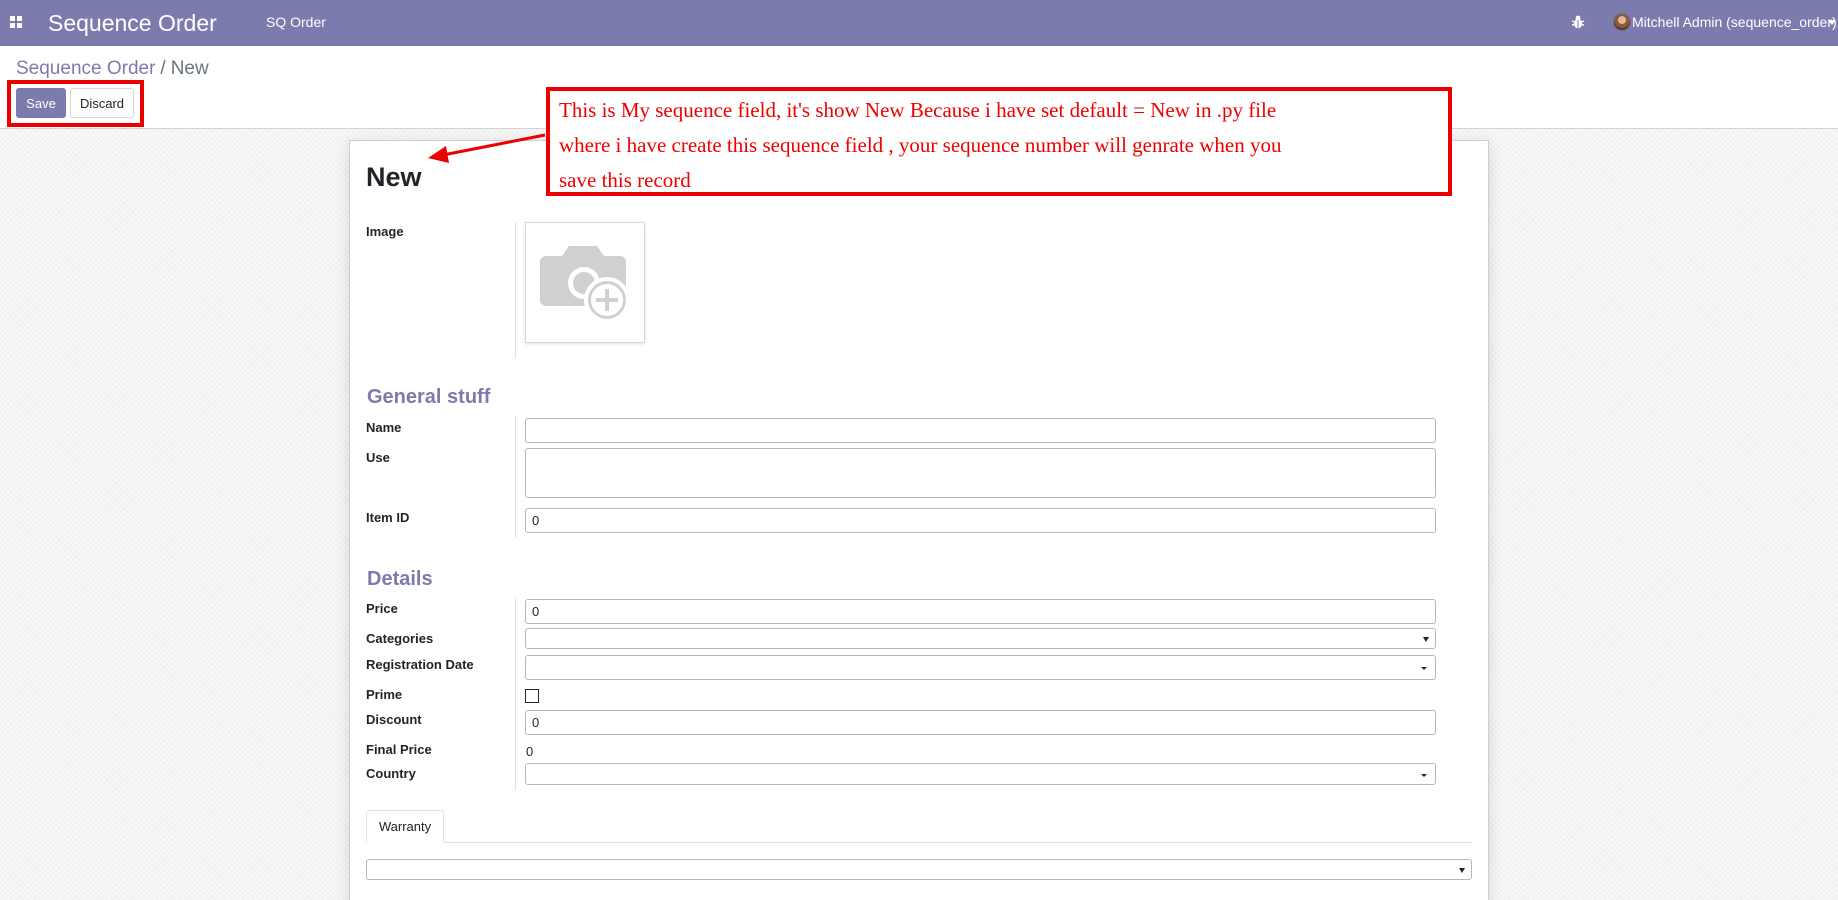 The image size is (1838, 900). Describe the element at coordinates (1622, 22) in the screenshot. I see `user-avatar` at that location.